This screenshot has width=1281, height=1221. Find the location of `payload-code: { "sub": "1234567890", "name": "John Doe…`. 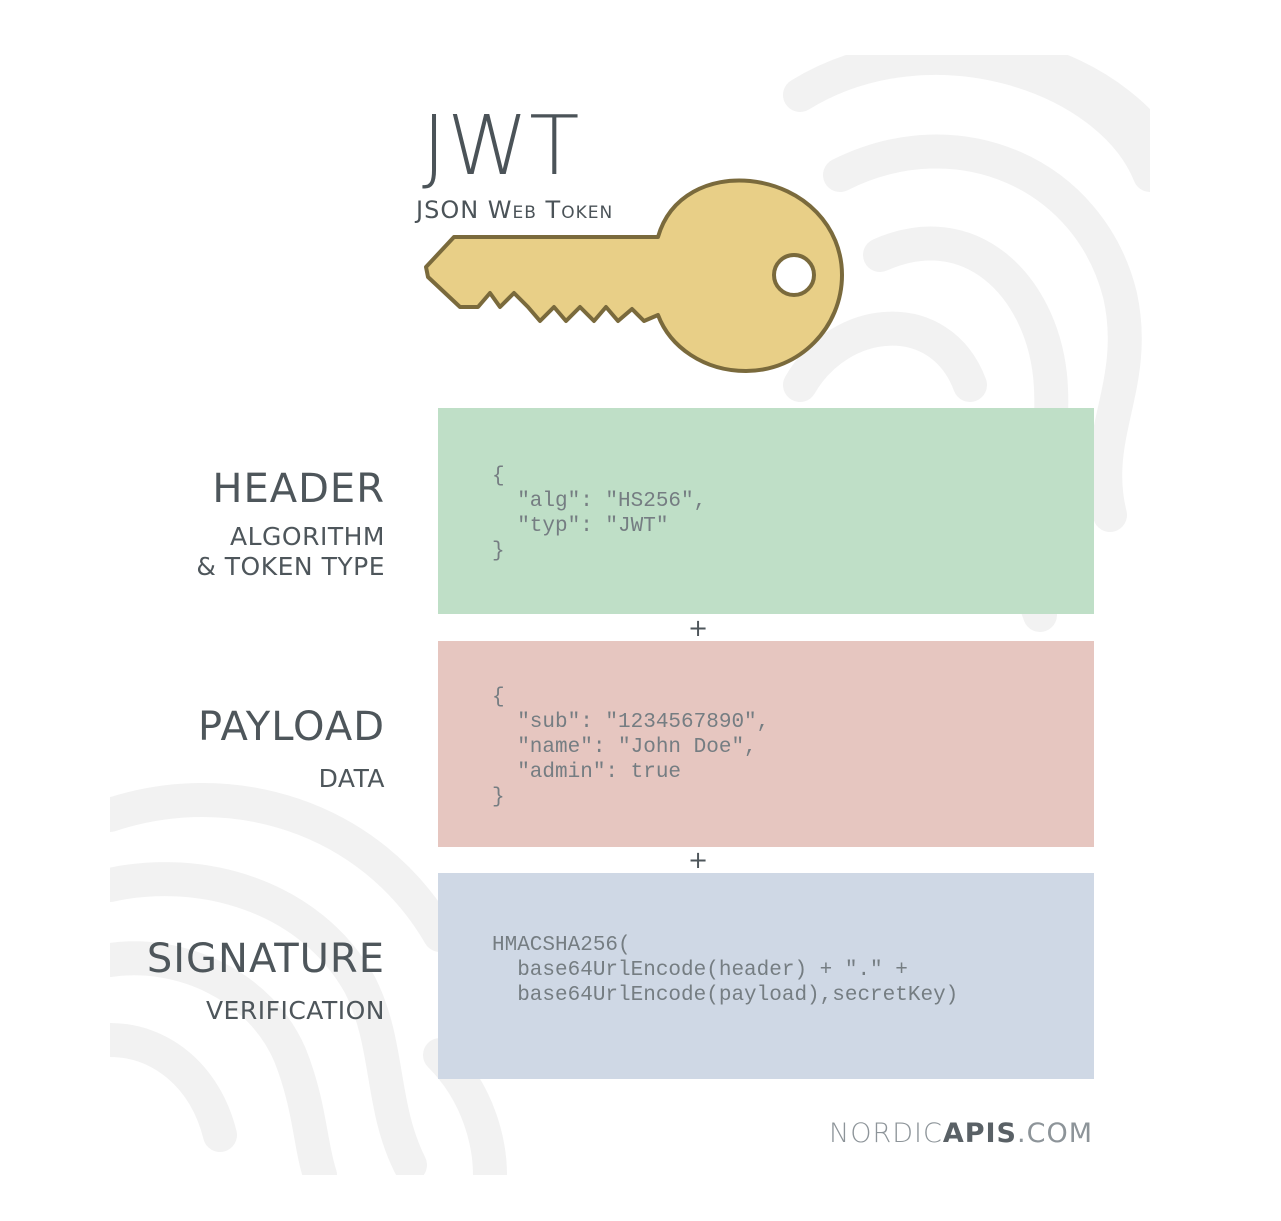

payload-code: { "sub": "1234567890", "name": "John Doe… is located at coordinates (631, 747).